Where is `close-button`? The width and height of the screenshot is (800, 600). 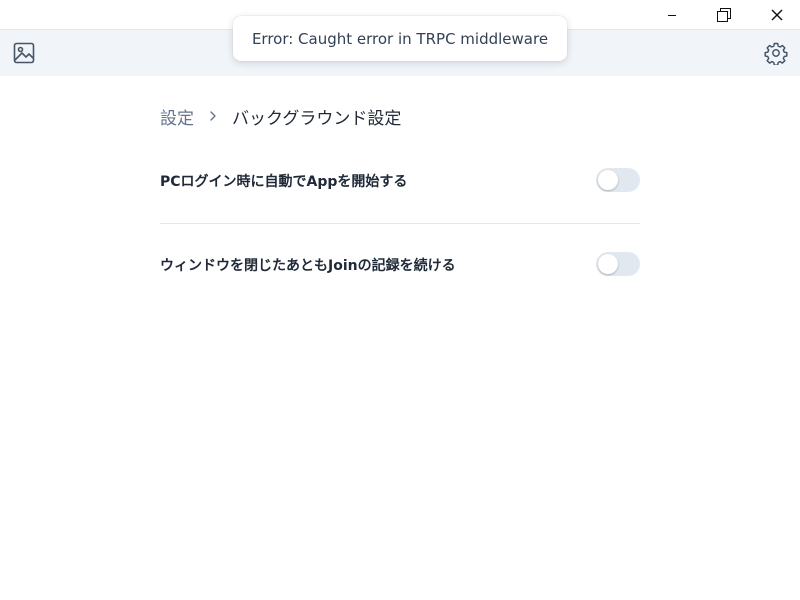 close-button is located at coordinates (775, 14).